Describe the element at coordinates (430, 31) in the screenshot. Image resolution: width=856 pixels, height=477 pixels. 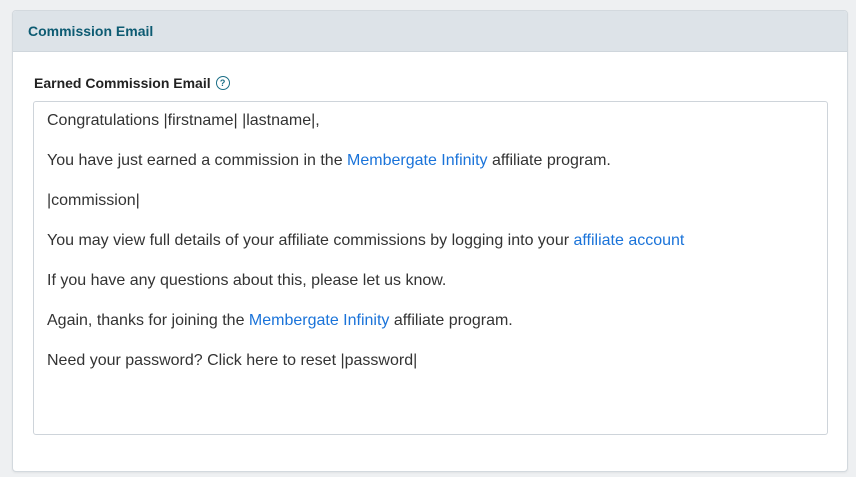
I see `panel-header: Commission Email` at that location.